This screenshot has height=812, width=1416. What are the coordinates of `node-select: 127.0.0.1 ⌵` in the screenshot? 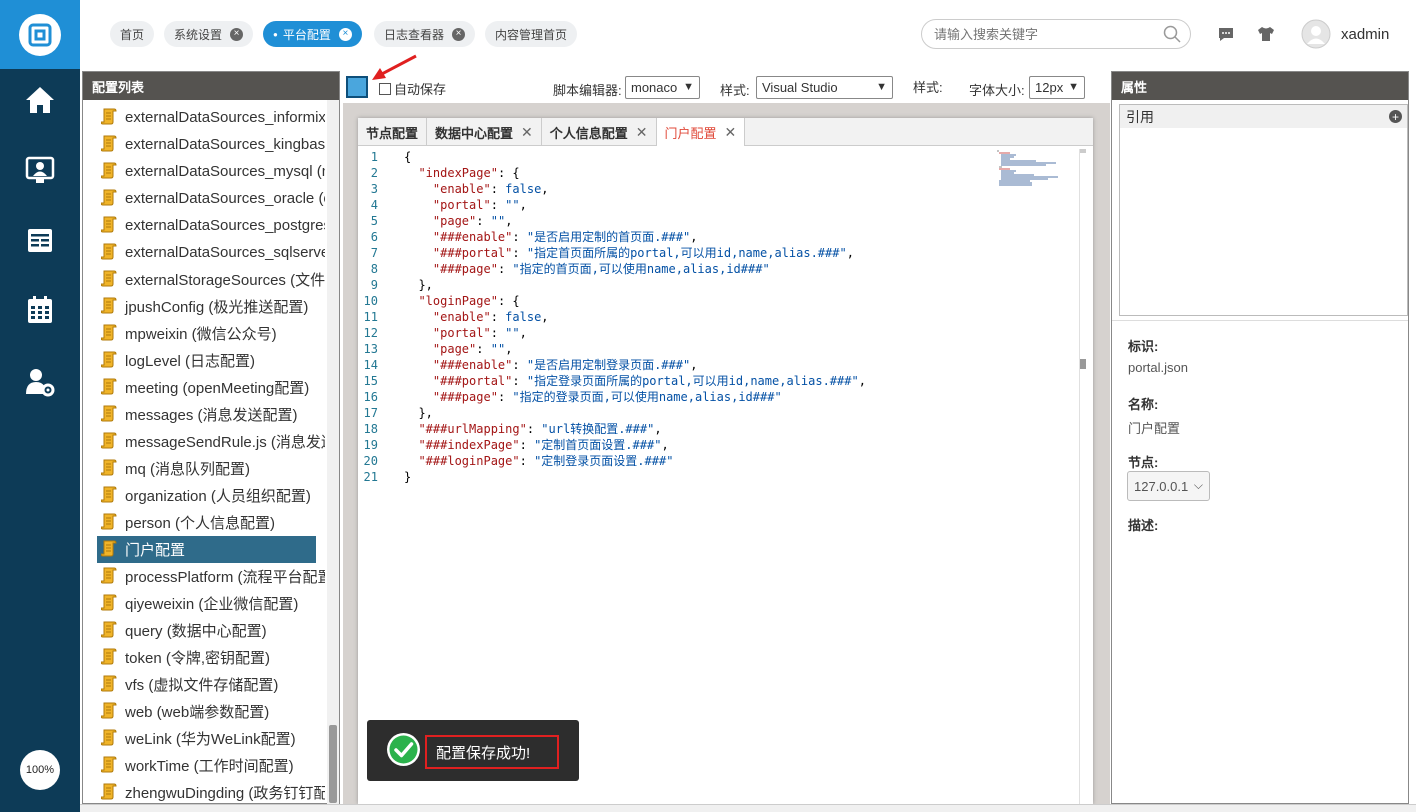 It's located at (1168, 486).